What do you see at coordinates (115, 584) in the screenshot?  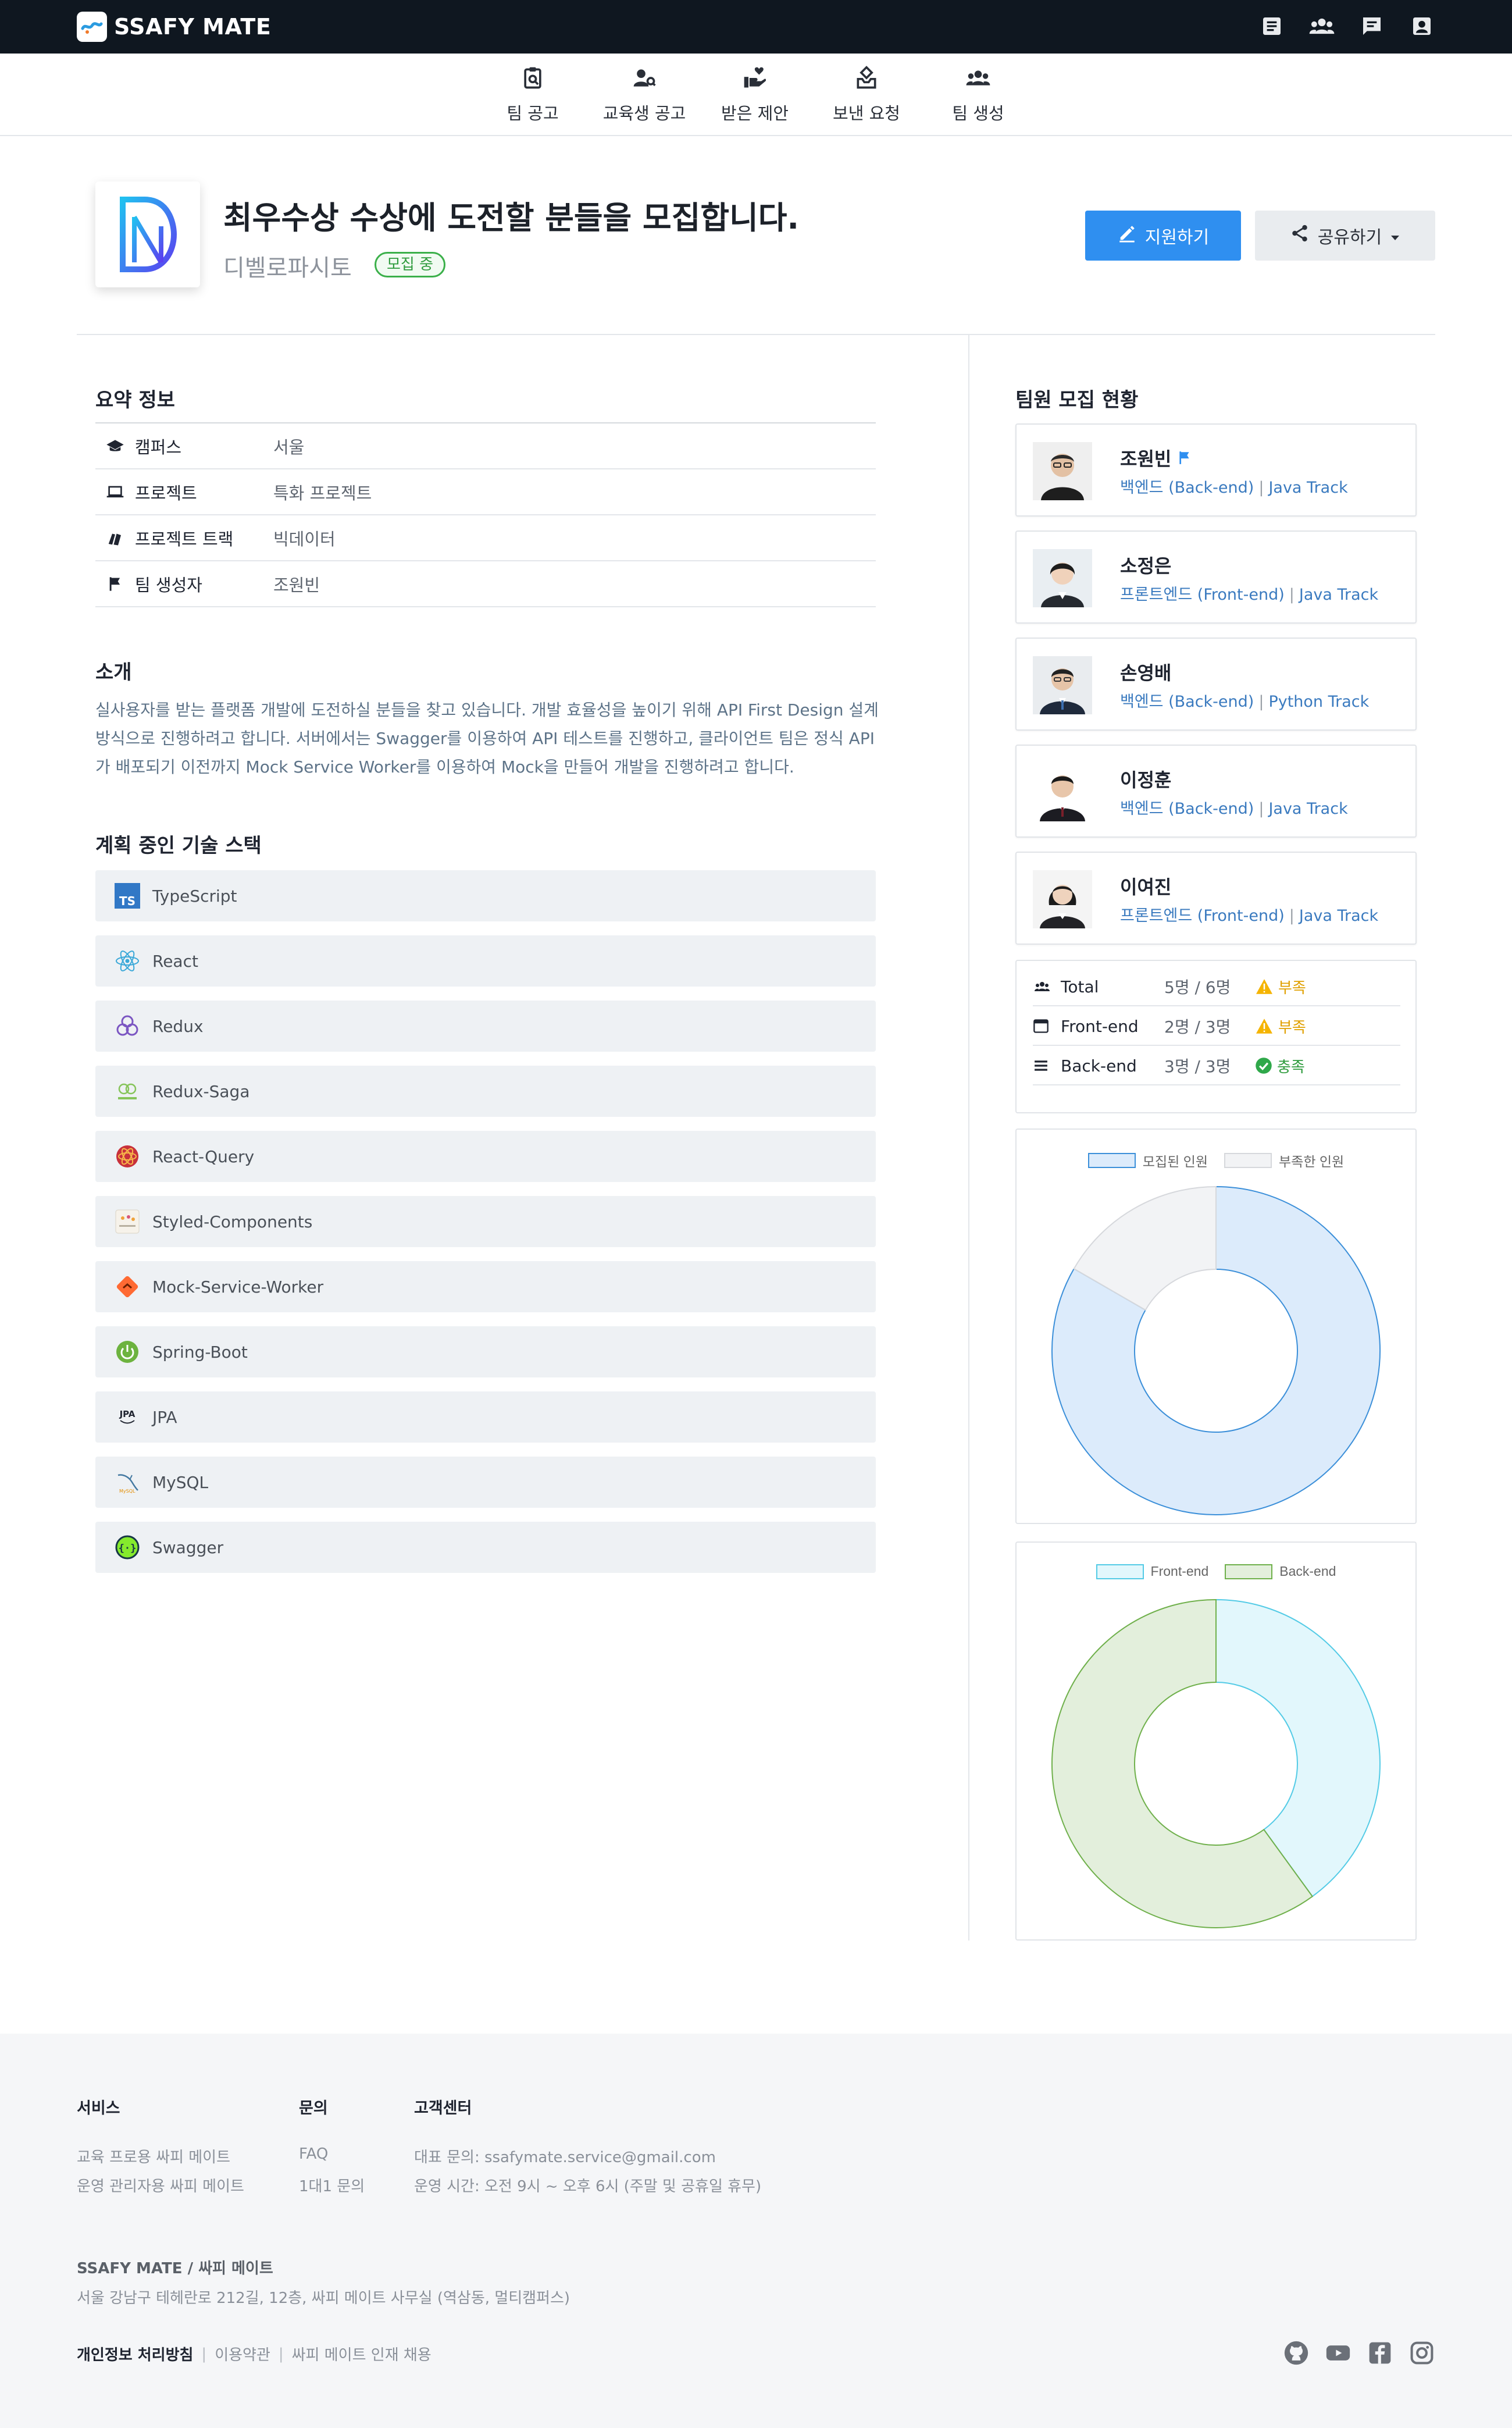 I see `flag-icon` at bounding box center [115, 584].